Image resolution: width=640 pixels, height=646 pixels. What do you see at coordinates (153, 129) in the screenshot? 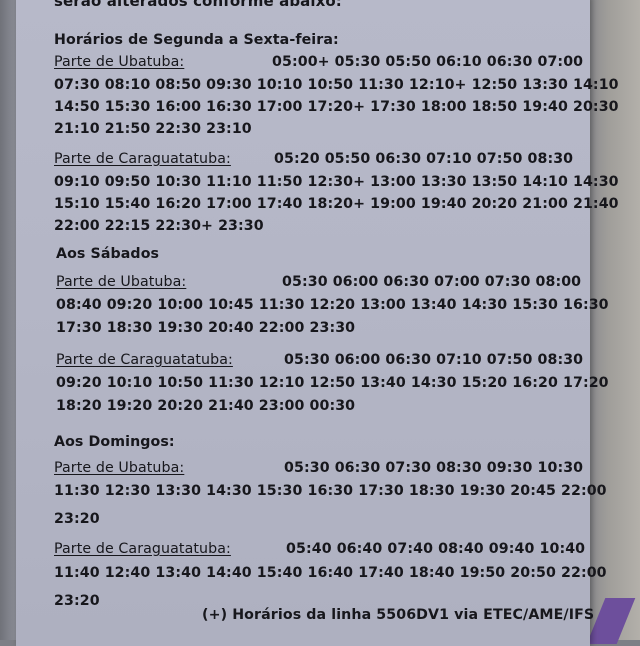
I see `weekday-ubatuba-line-4: 21:10 21:50 22:30 23:10` at bounding box center [153, 129].